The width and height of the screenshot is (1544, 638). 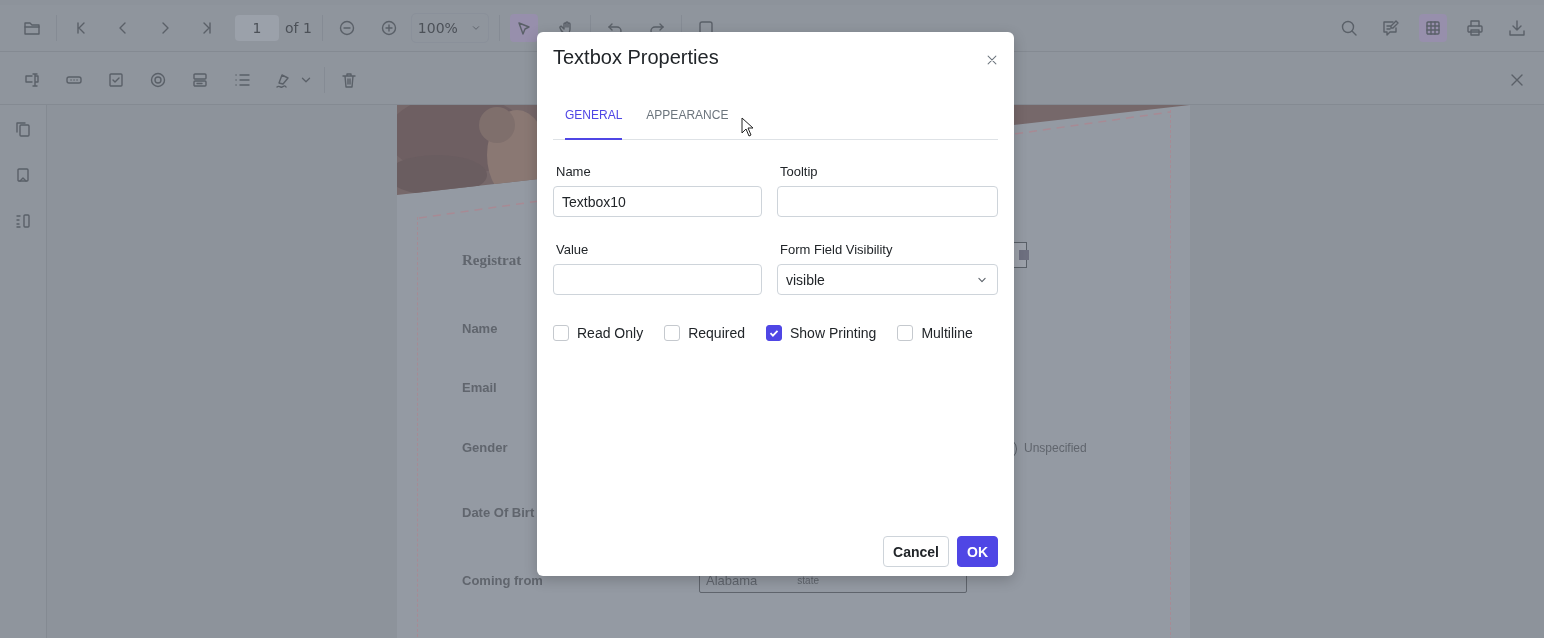 What do you see at coordinates (833, 333) in the screenshot?
I see `checkbox-label: Show Printing` at bounding box center [833, 333].